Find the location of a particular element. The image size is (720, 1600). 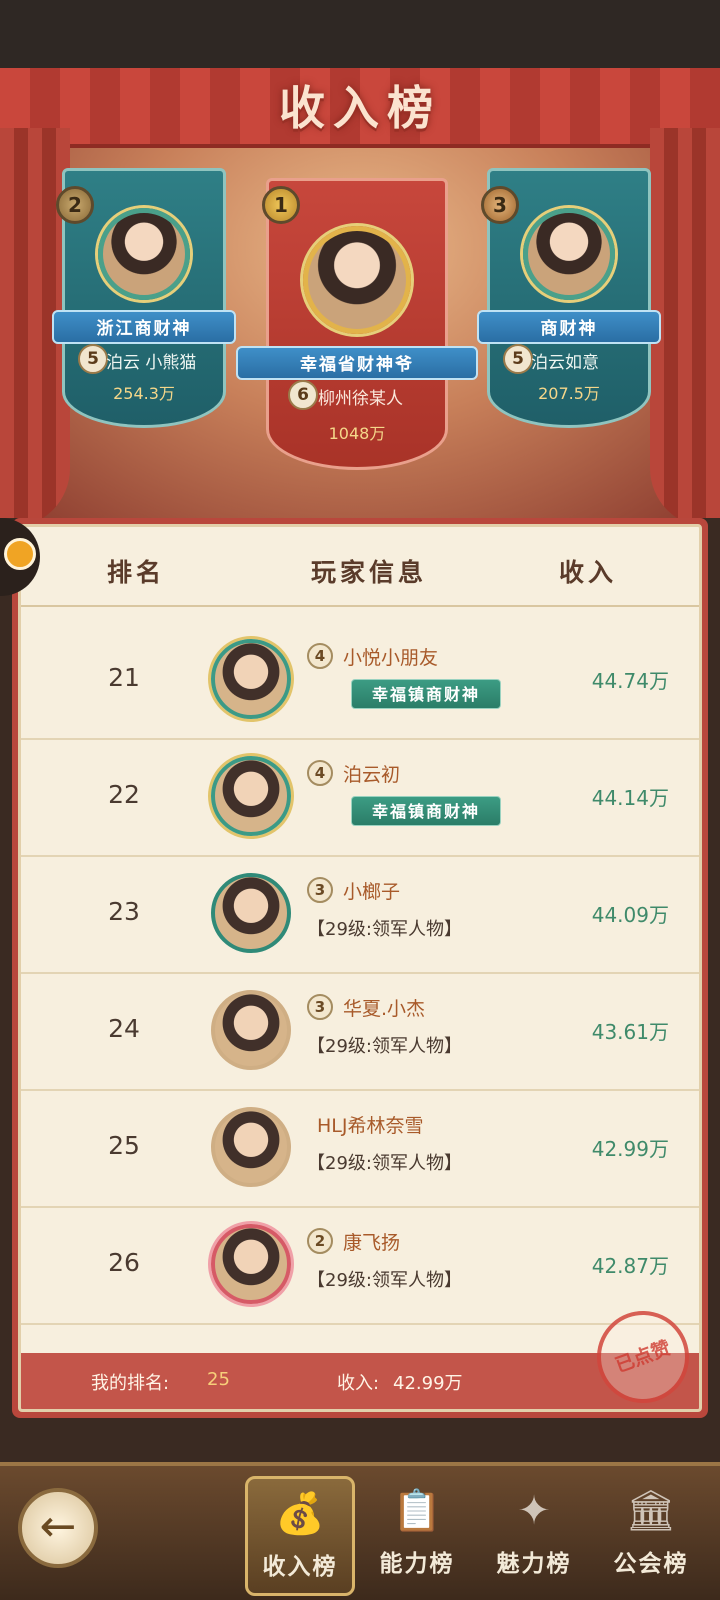

guild-hall-icon: 🏛 is located at coordinates (651, 1511).